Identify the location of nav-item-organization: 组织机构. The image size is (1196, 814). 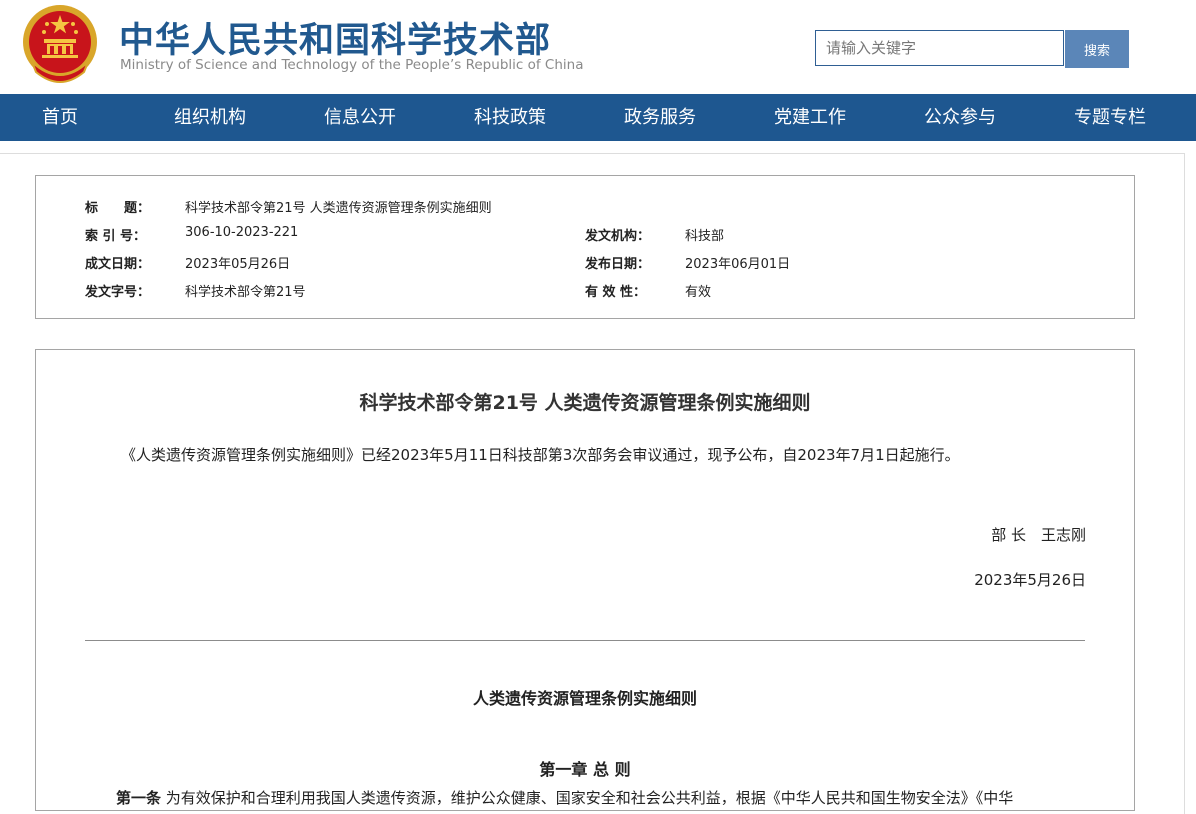
(210, 117).